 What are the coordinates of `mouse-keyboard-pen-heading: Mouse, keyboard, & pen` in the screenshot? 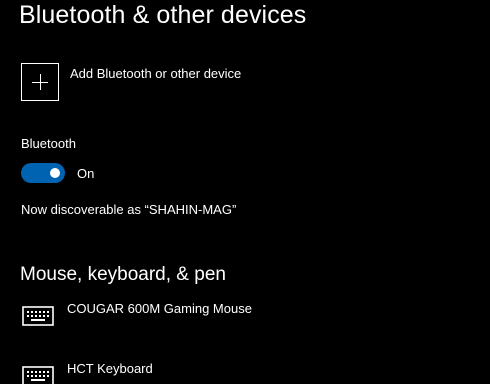 It's located at (123, 274).